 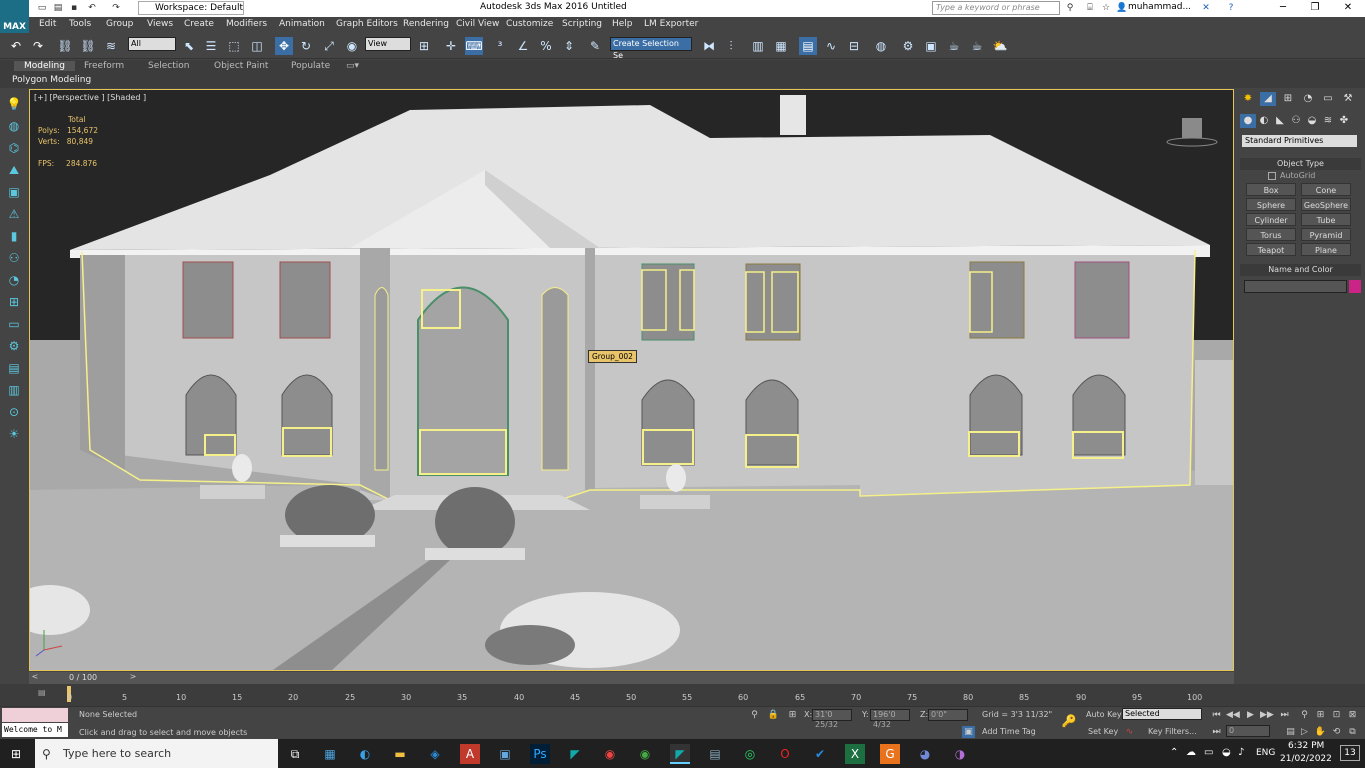 What do you see at coordinates (329, 46) in the screenshot?
I see `select-and-scale-icon: ⤢` at bounding box center [329, 46].